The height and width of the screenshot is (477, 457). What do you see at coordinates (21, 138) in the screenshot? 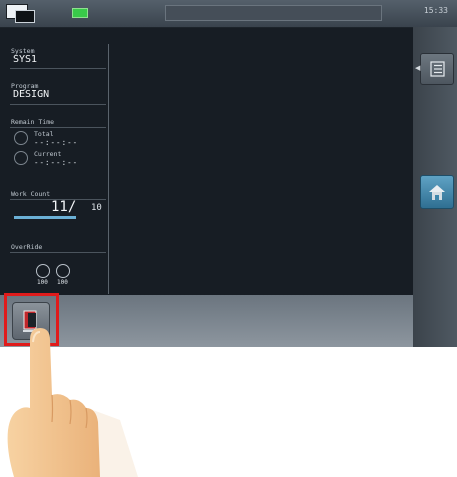
I see `total-time-icon` at bounding box center [21, 138].